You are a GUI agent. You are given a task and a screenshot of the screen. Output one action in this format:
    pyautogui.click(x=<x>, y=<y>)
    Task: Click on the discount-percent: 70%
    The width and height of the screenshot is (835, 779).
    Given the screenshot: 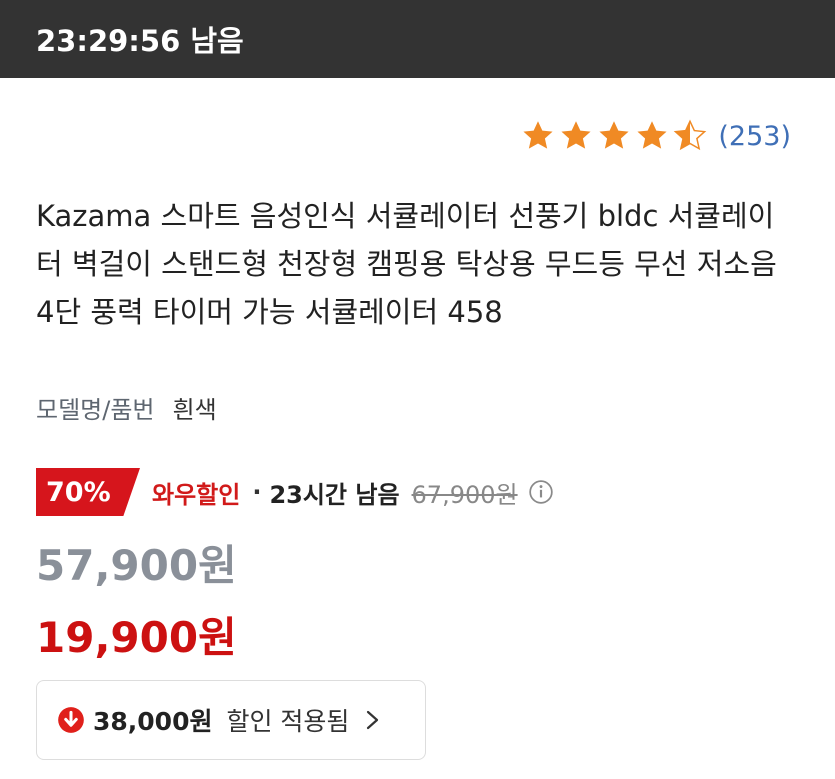 What is the action you would take?
    pyautogui.click(x=78, y=492)
    